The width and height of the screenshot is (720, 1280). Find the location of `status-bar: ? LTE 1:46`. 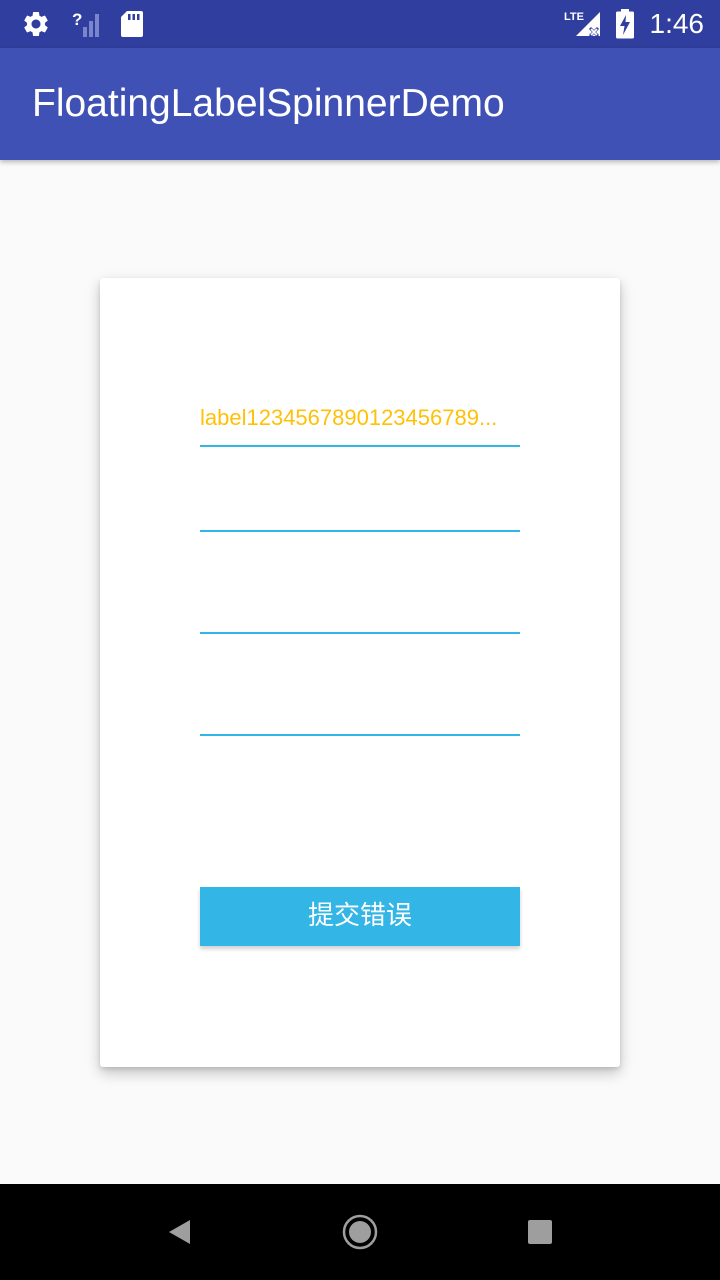

status-bar: ? LTE 1:46 is located at coordinates (360, 24).